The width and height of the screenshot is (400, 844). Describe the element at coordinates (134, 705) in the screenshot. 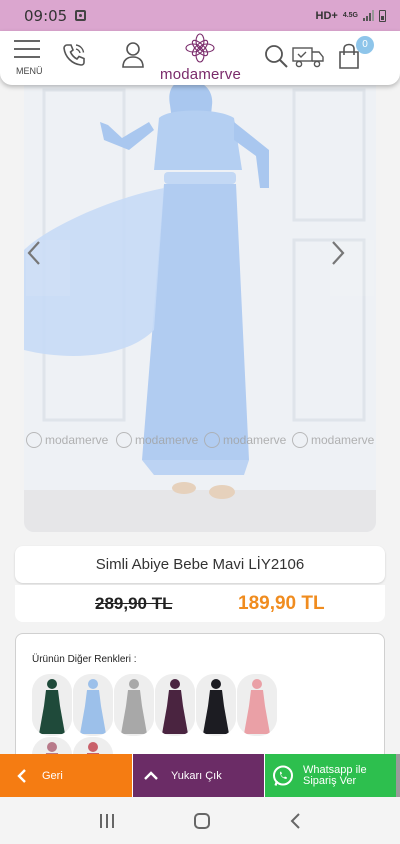

I see `color-swatch-dress-grey` at that location.